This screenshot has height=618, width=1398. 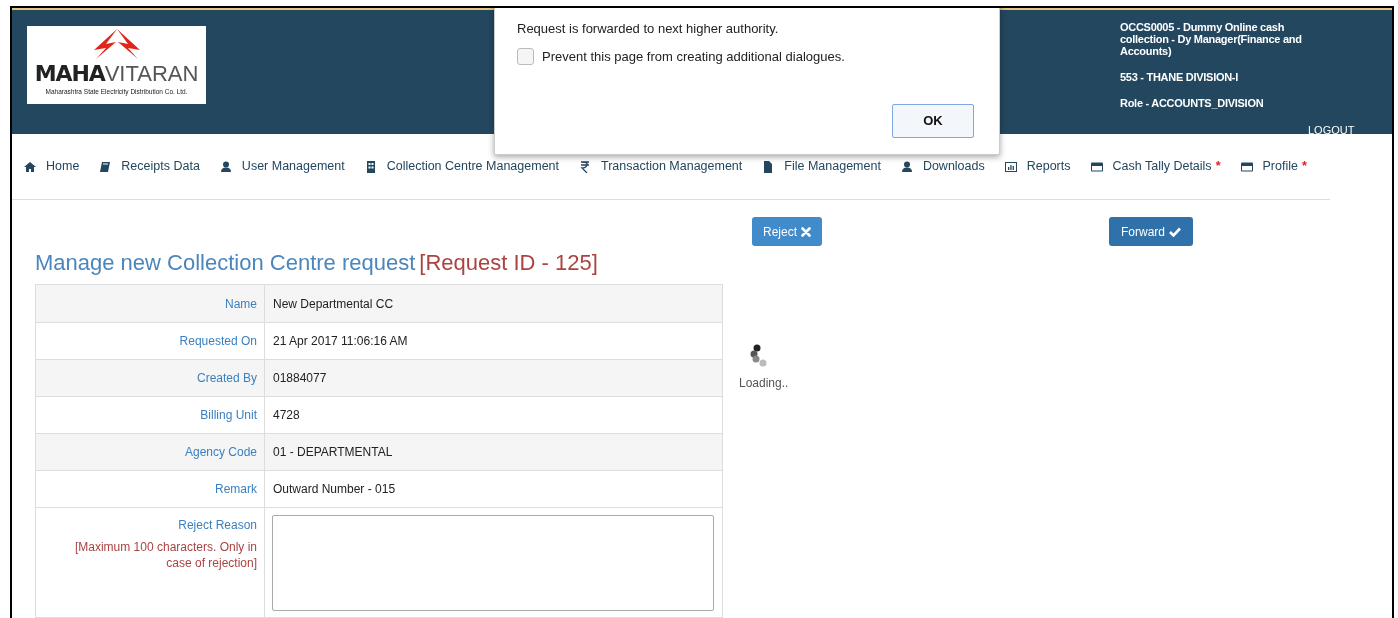 What do you see at coordinates (461, 166) in the screenshot?
I see `nav-link: Collection Centre Management` at bounding box center [461, 166].